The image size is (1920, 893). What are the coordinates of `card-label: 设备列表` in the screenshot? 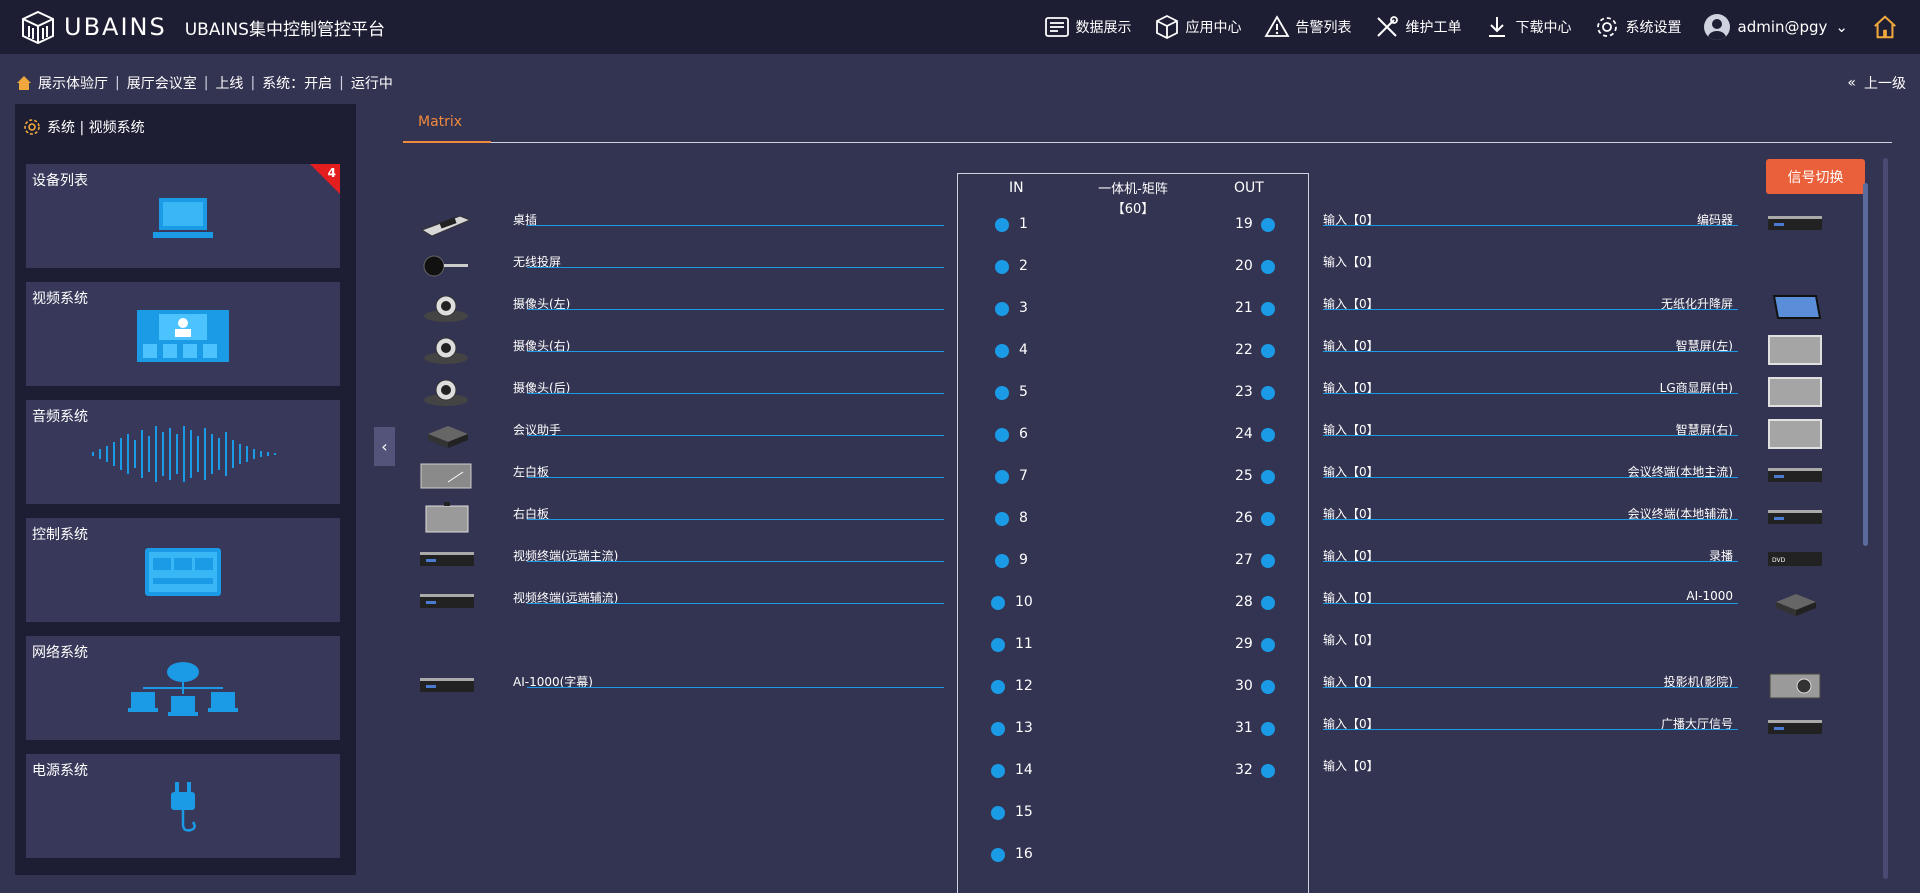 It's located at (60, 181).